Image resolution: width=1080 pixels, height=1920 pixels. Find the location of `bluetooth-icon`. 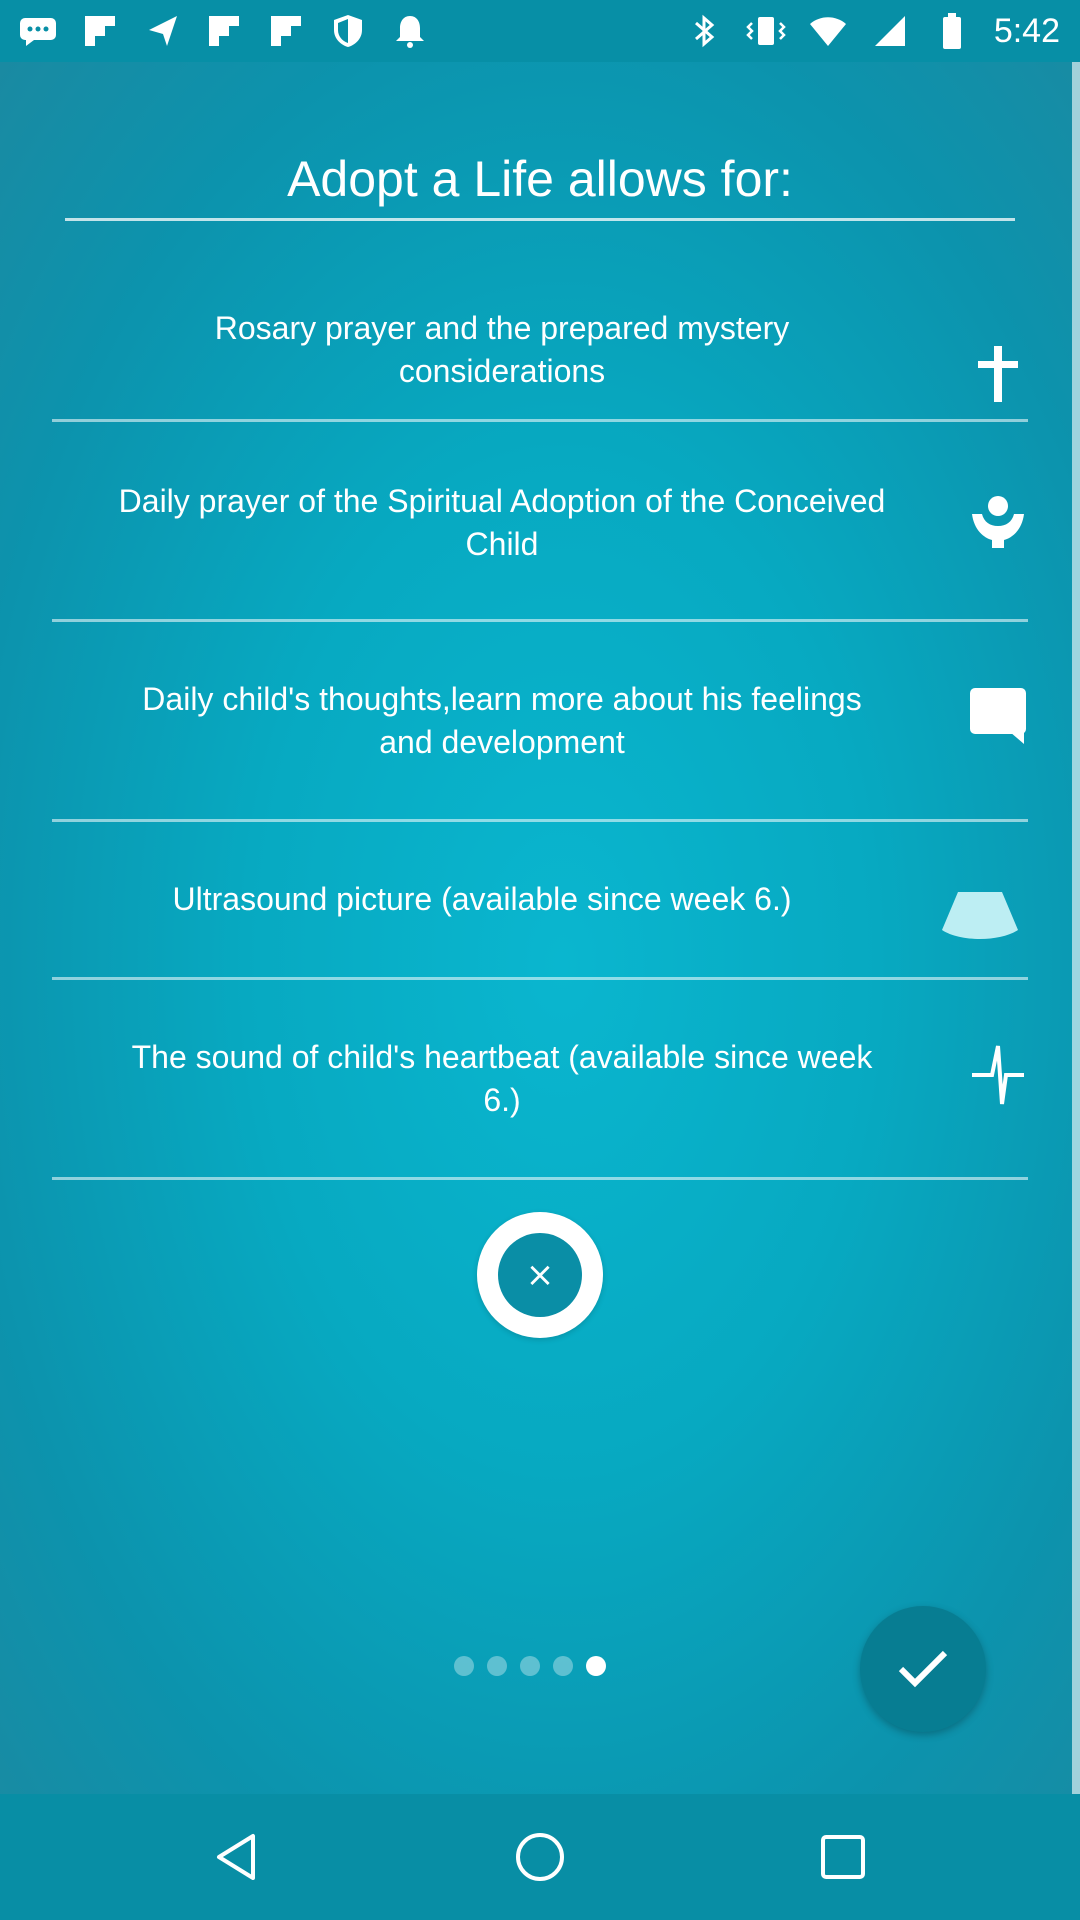

bluetooth-icon is located at coordinates (704, 31).